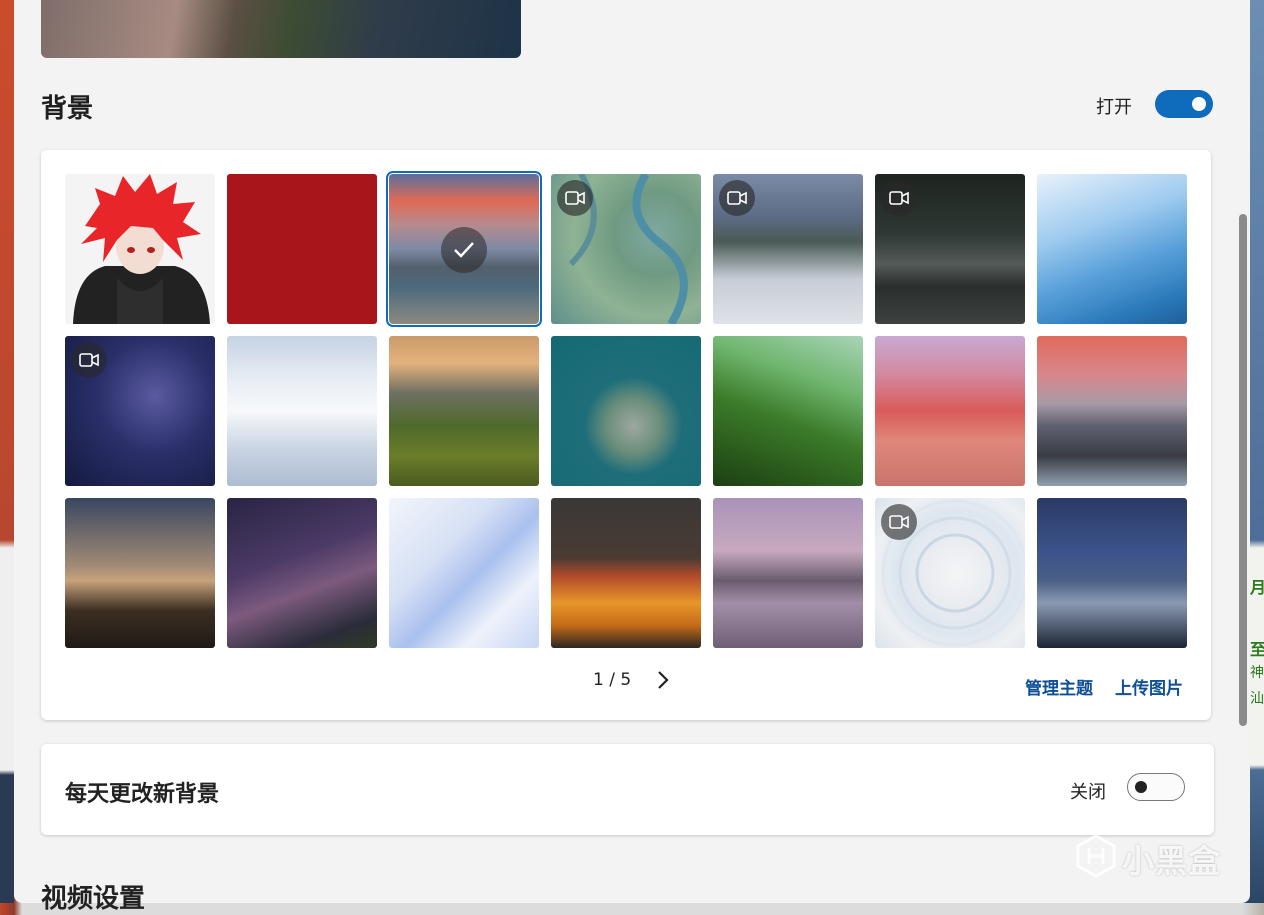 The width and height of the screenshot is (1264, 915). Describe the element at coordinates (626, 573) in the screenshot. I see `tile-orange-dunes` at that location.